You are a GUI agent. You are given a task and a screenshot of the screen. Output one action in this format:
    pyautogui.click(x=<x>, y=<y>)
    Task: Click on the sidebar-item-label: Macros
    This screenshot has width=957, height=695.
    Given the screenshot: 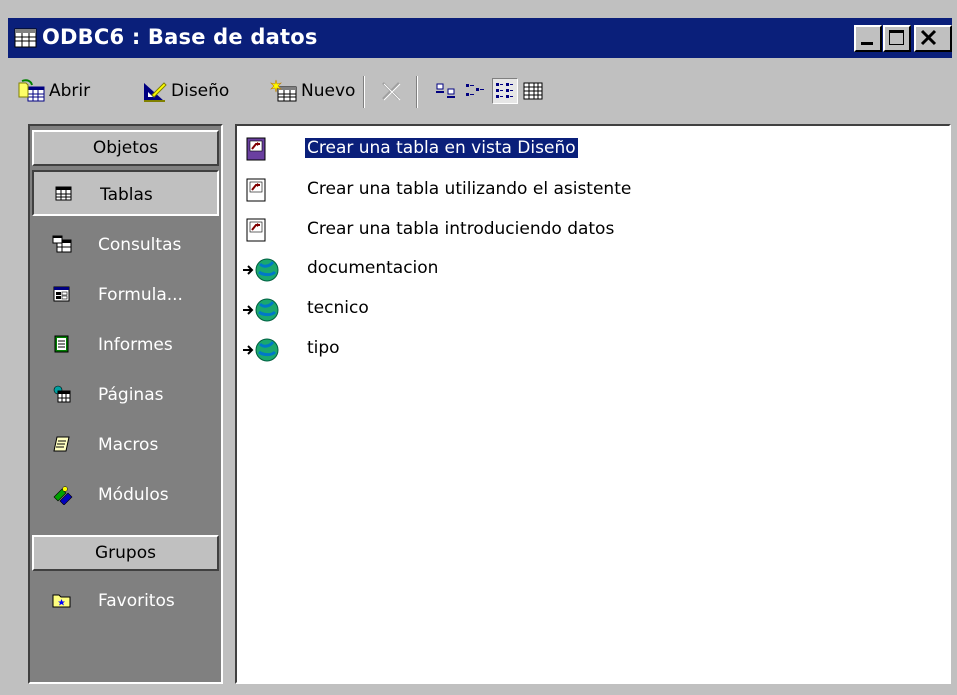 What is the action you would take?
    pyautogui.click(x=128, y=445)
    